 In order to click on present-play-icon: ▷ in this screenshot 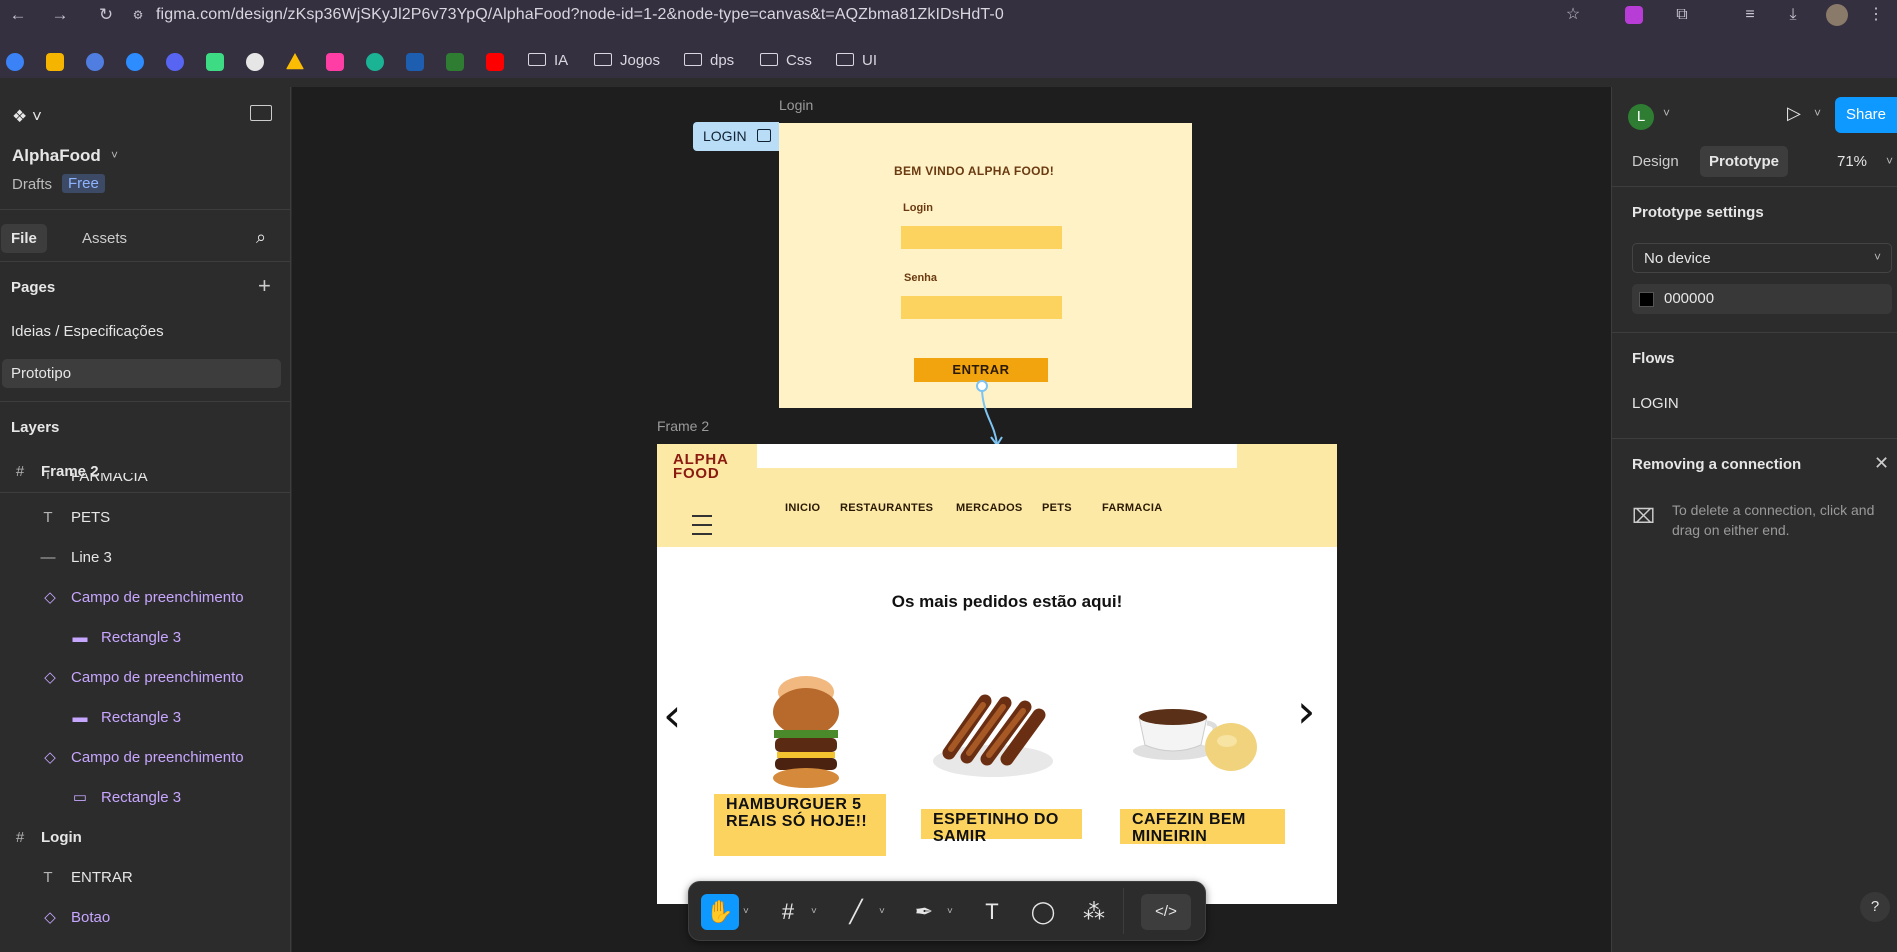, I will do `click(1794, 113)`.